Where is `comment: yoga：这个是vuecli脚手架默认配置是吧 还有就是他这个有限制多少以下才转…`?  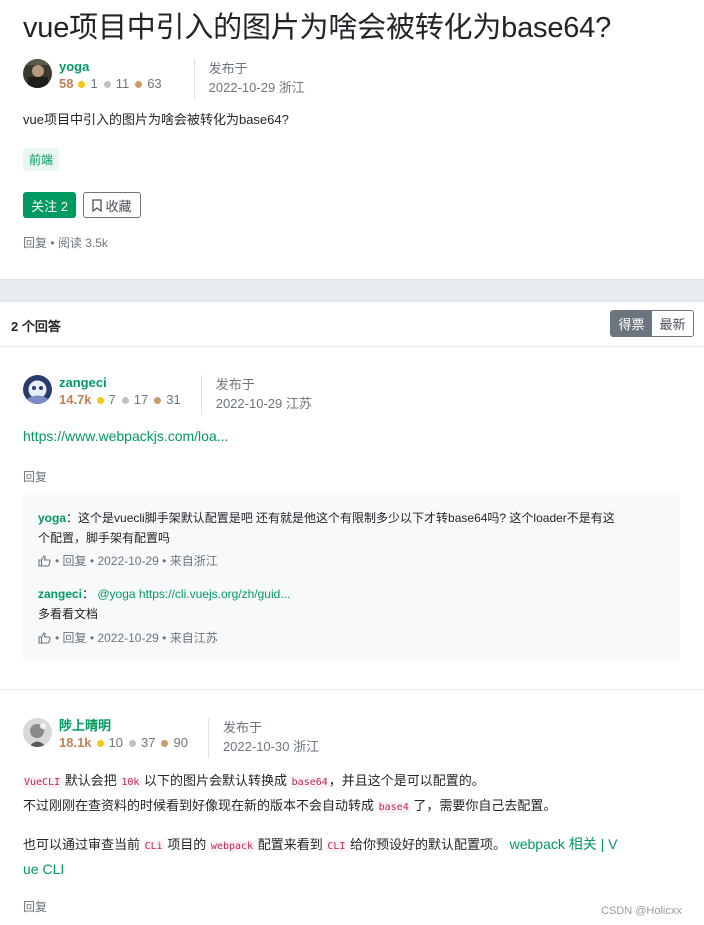 comment: yoga：这个是vuecli脚手架默认配置是吧 还有就是他这个有限制多少以下才转… is located at coordinates (326, 528).